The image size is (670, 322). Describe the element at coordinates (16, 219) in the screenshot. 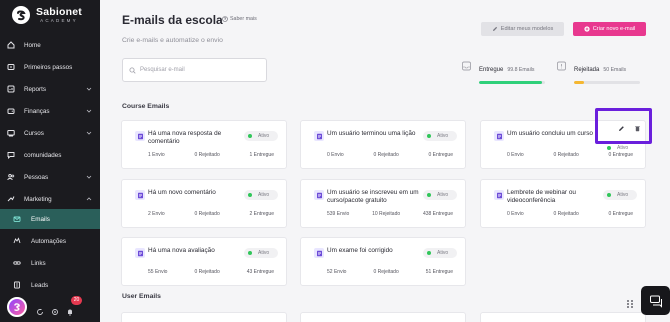

I see `mail-icon` at that location.